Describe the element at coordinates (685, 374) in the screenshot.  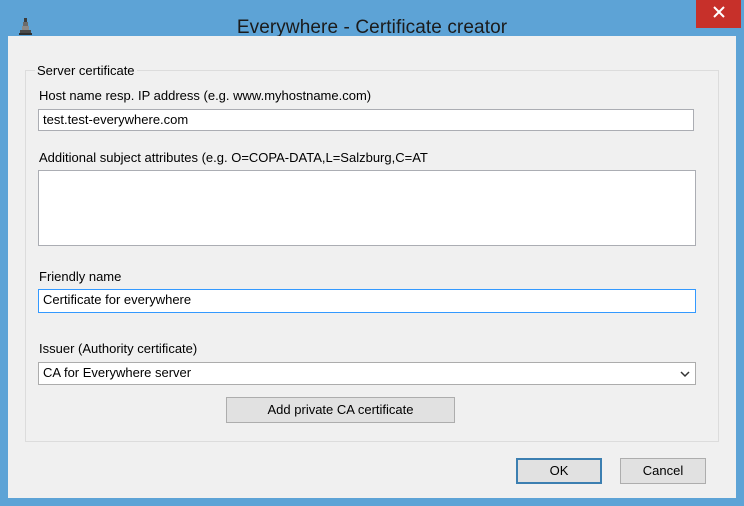
I see `chevron-down-icon` at that location.